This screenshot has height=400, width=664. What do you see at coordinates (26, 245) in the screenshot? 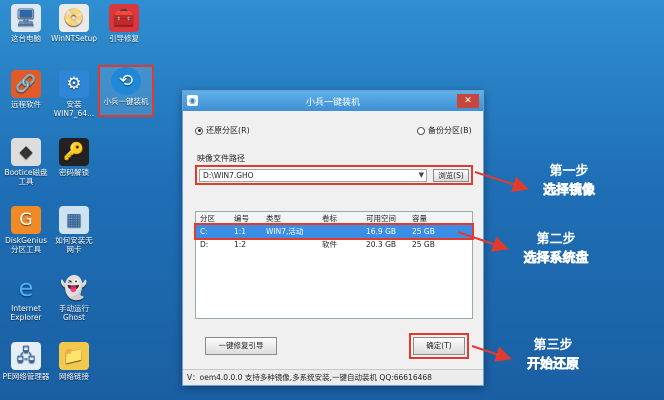
I see `icon-label: DiskGenius 分区工具` at bounding box center [26, 245].